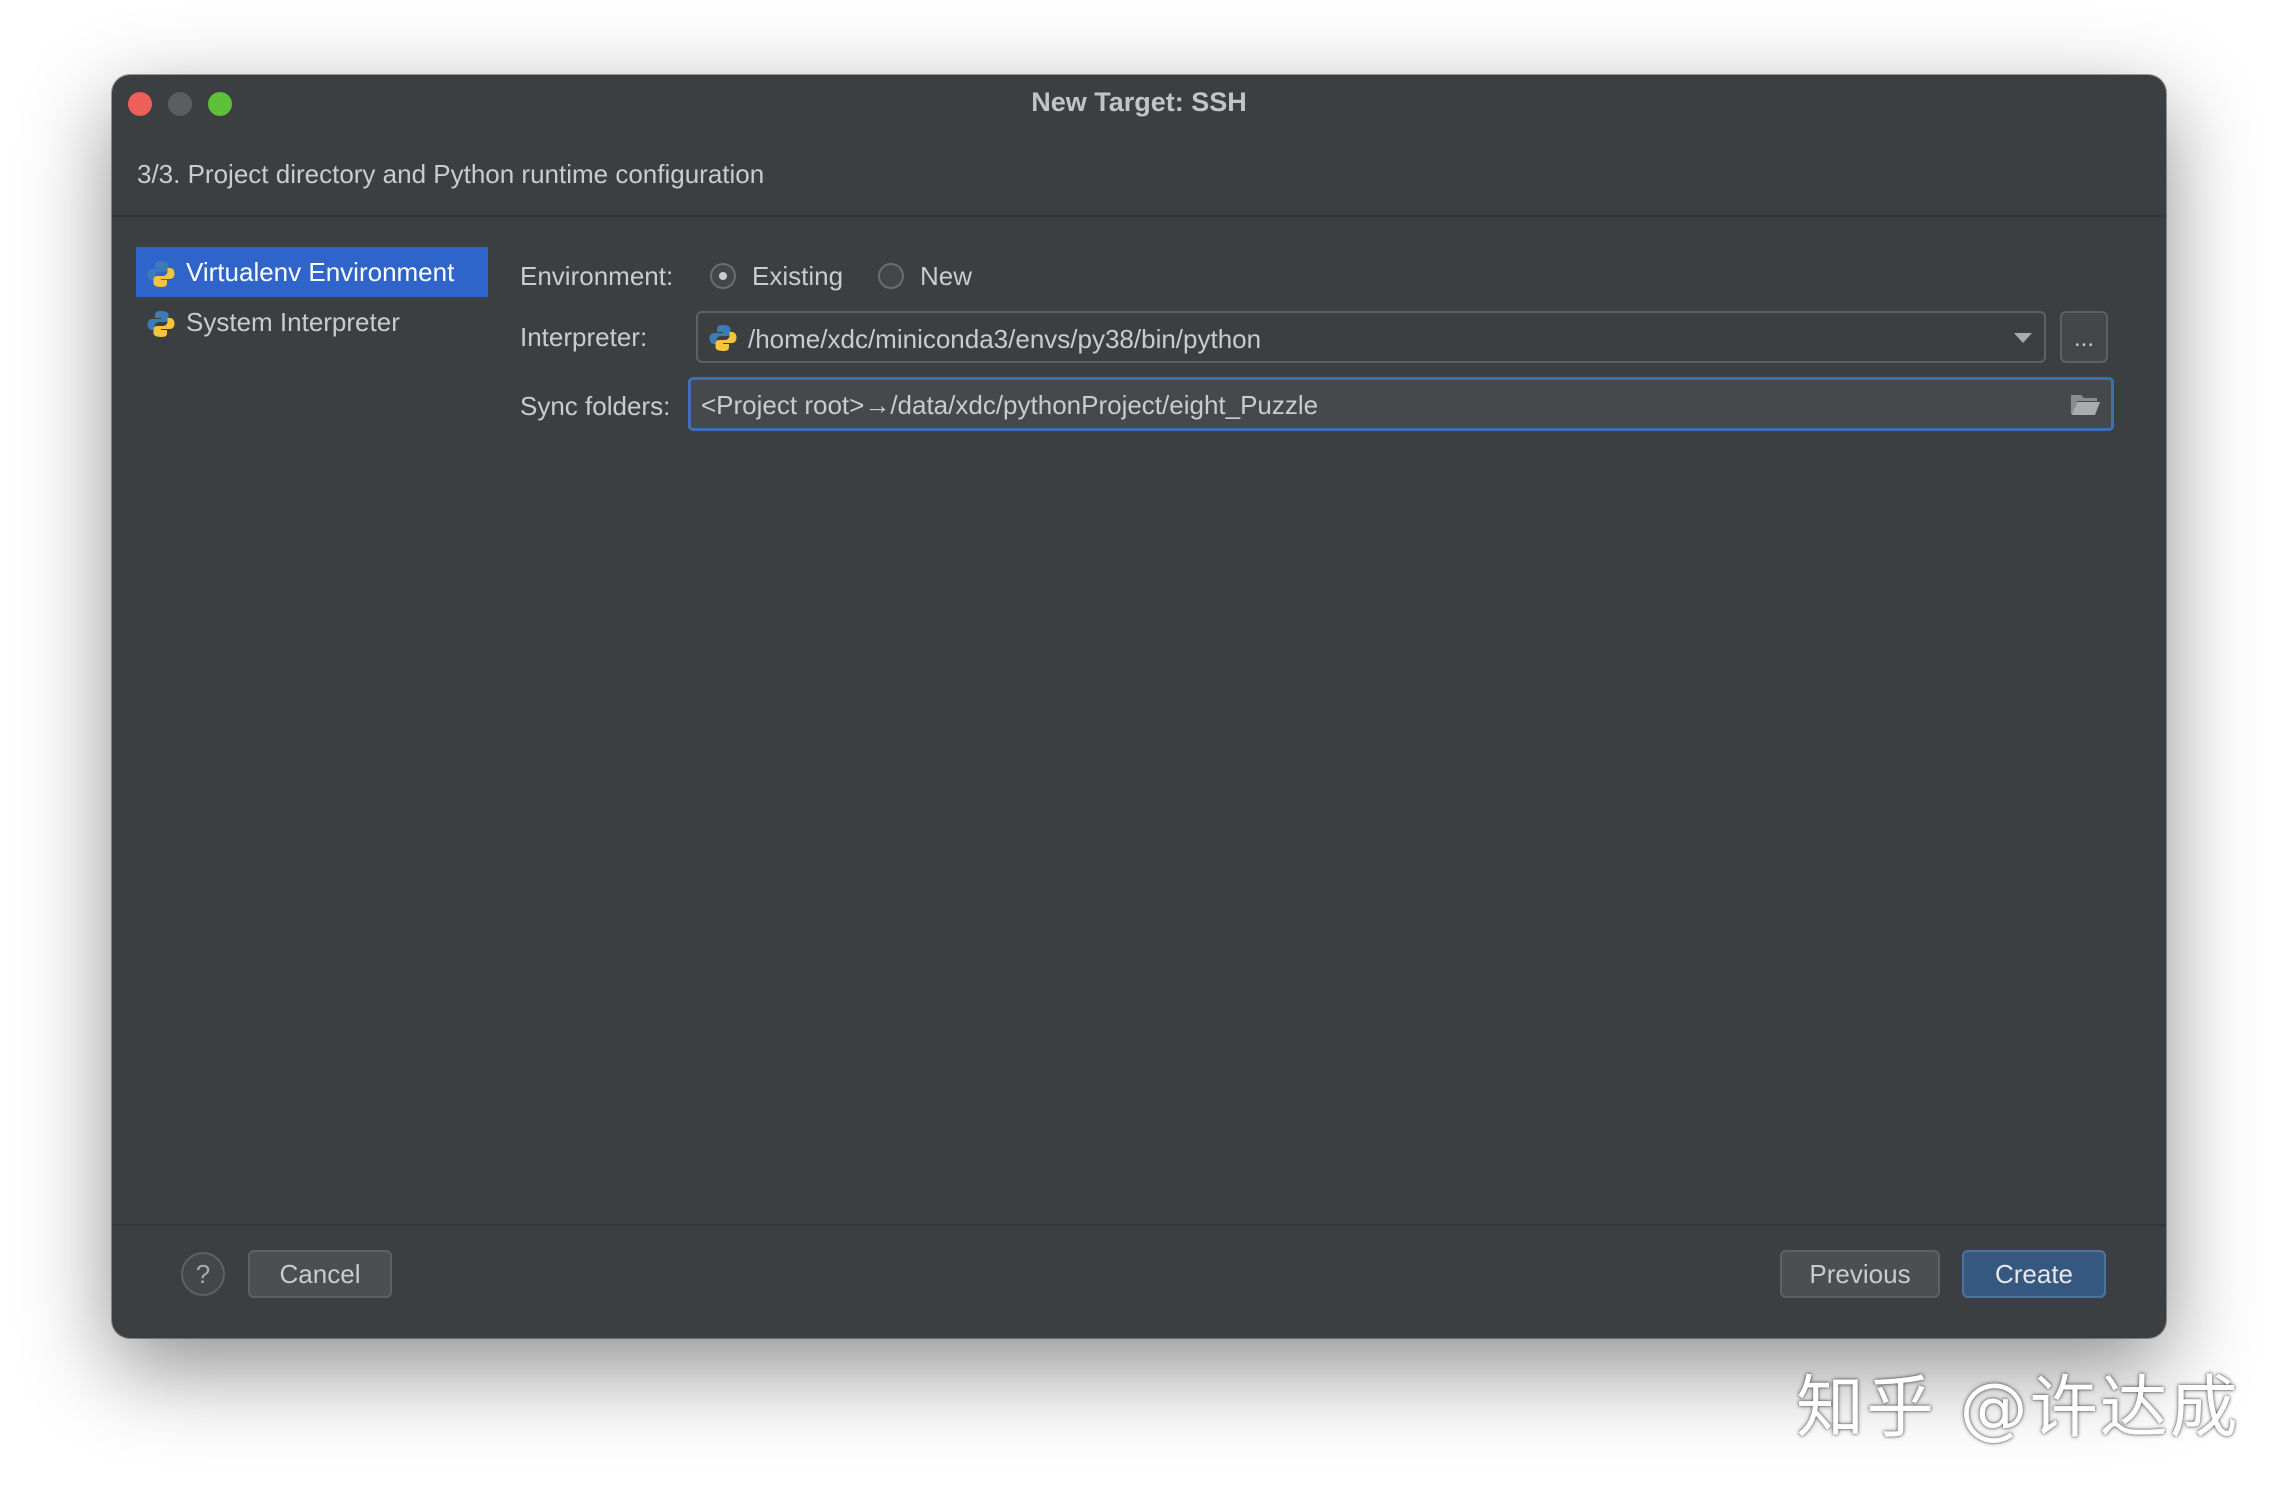 This screenshot has width=2278, height=1486. I want to click on sidebar-item-label: System Interpreter, so click(293, 322).